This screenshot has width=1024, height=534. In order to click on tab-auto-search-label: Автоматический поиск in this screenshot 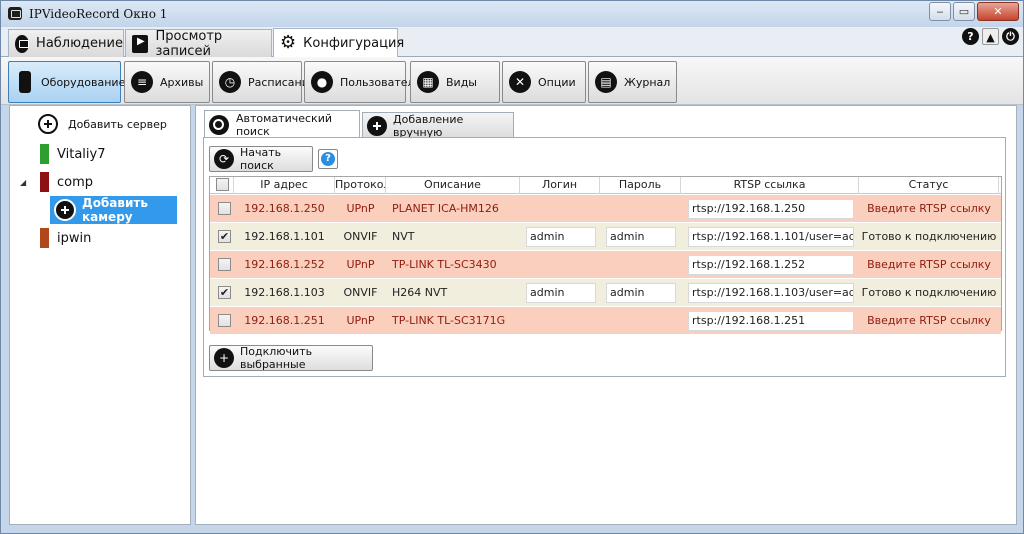, I will do `click(284, 124)`.